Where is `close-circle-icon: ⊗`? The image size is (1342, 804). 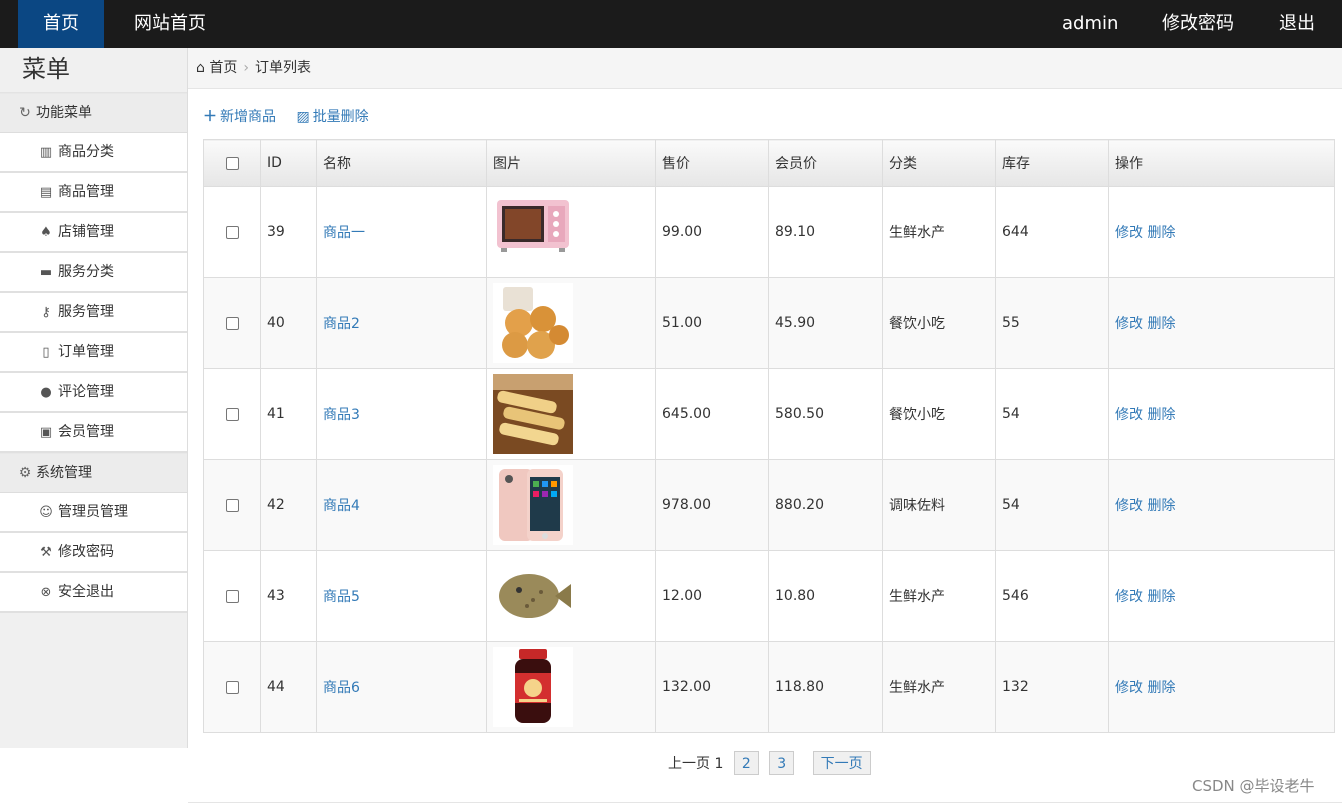 close-circle-icon: ⊗ is located at coordinates (46, 592).